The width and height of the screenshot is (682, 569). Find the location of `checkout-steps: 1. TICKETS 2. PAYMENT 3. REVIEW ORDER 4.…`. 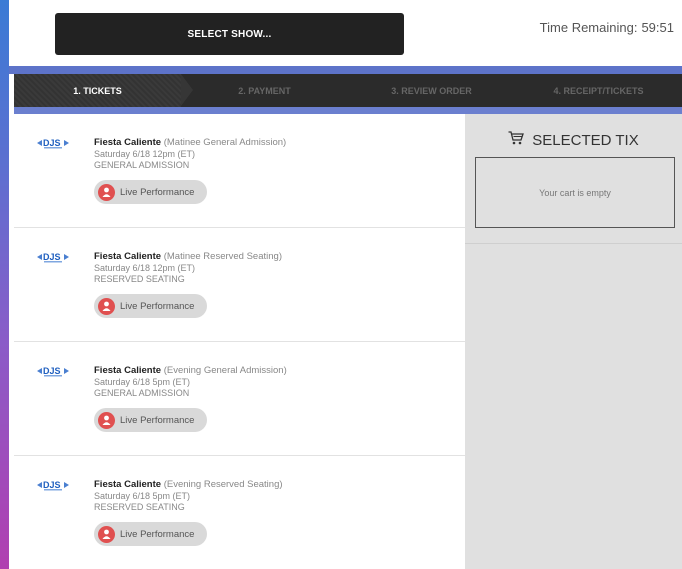

checkout-steps: 1. TICKETS 2. PAYMENT 3. REVIEW ORDER 4.… is located at coordinates (348, 90).